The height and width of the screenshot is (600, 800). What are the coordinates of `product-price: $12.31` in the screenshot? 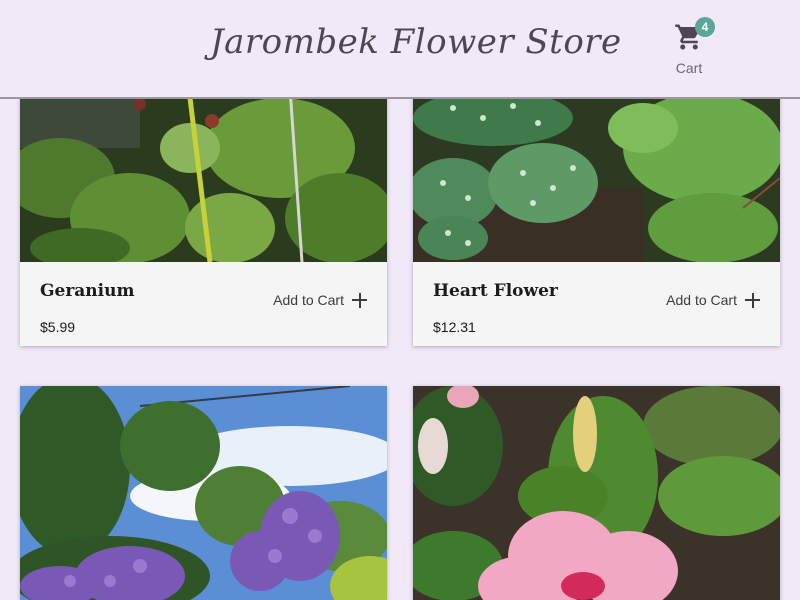 It's located at (454, 327).